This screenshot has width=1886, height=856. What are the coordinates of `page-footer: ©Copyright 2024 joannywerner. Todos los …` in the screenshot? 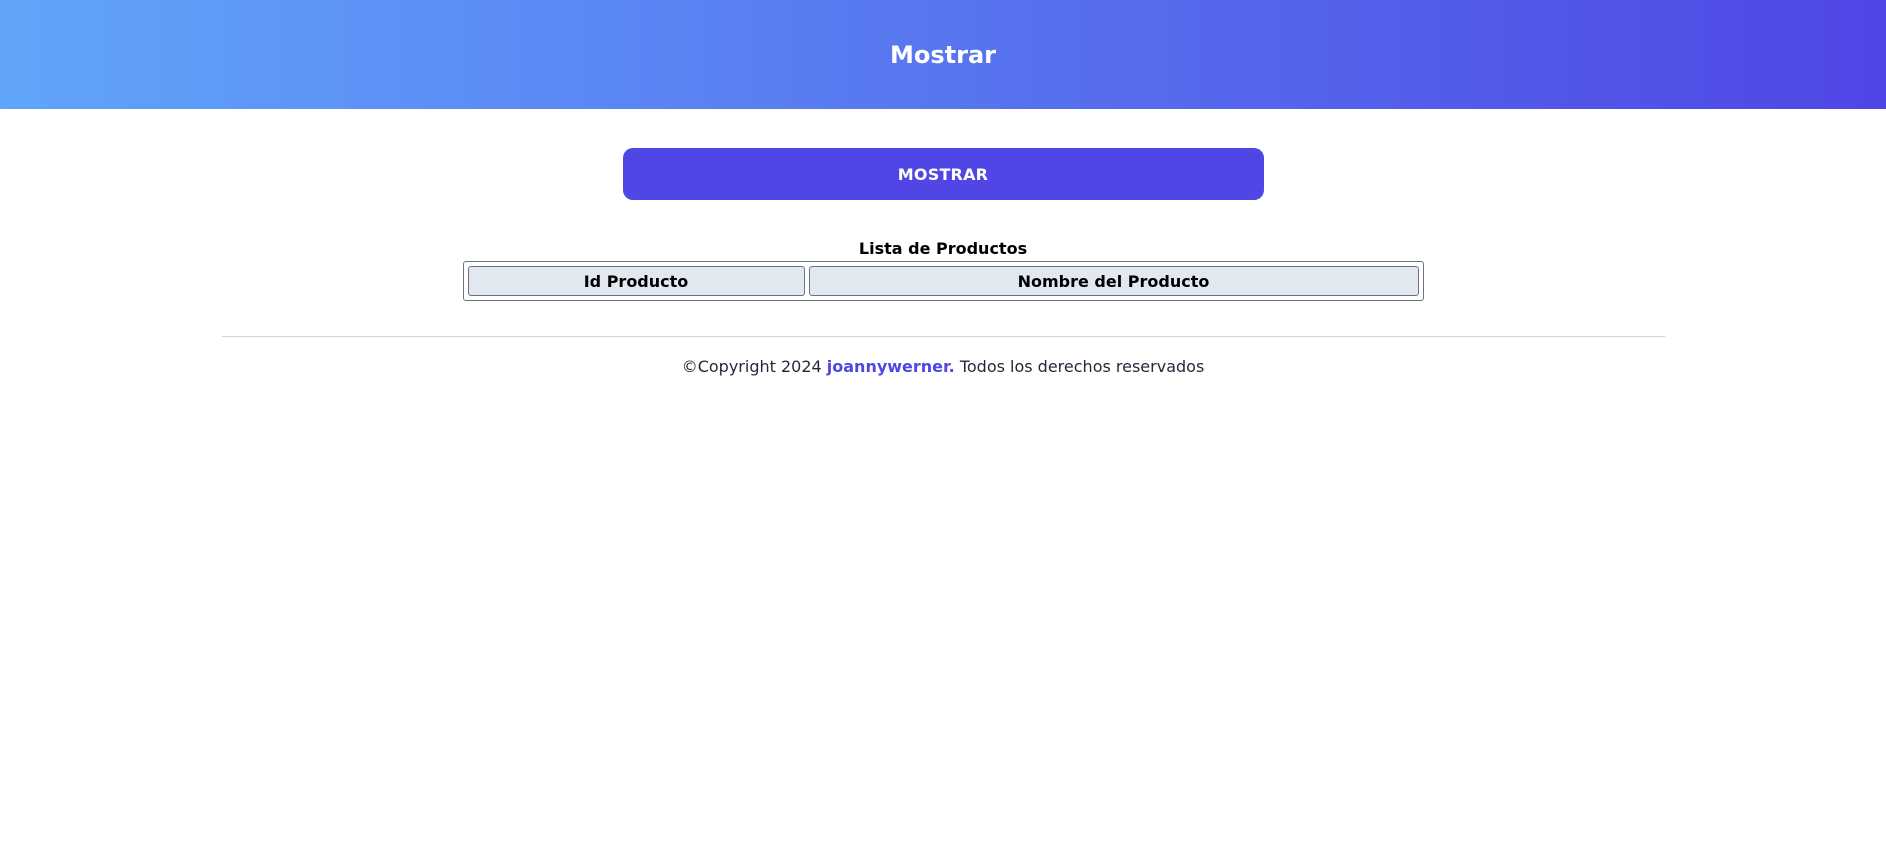 It's located at (943, 366).